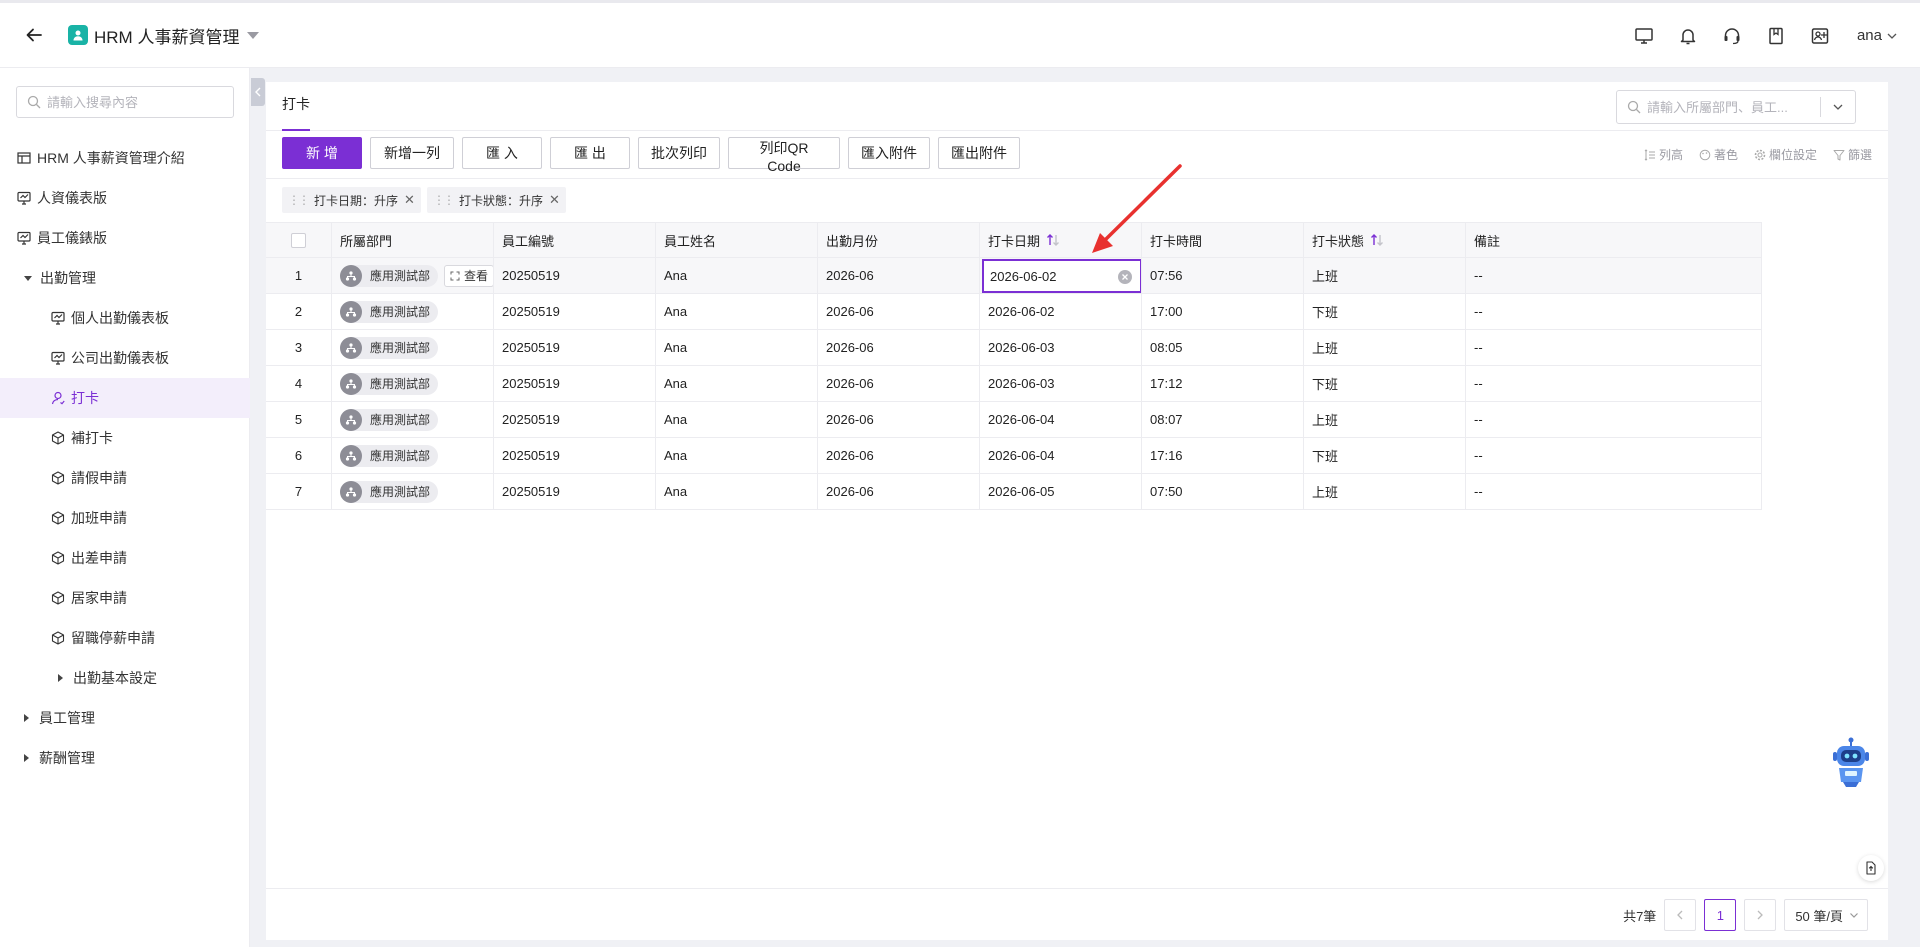 Image resolution: width=1920 pixels, height=947 pixels. What do you see at coordinates (413, 240) in the screenshot?
I see `column-header-department: 所屬部門` at bounding box center [413, 240].